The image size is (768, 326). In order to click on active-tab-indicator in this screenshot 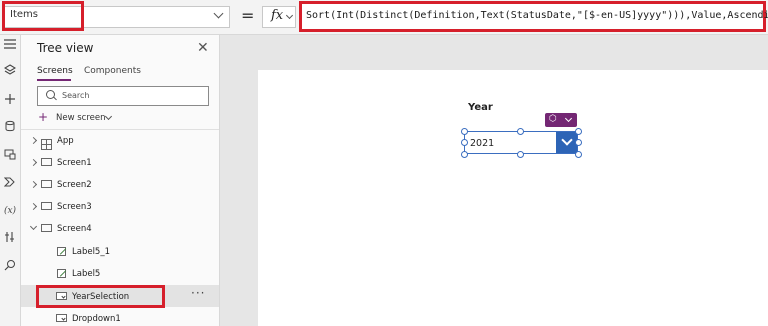, I will do `click(54, 80)`.